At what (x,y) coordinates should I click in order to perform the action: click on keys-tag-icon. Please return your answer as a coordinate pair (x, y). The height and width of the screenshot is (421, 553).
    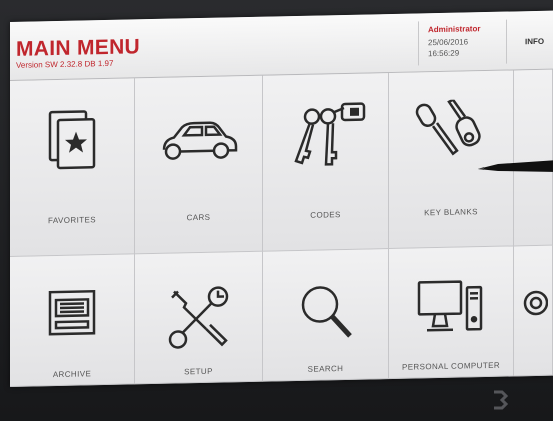
    Looking at the image, I should click on (325, 137).